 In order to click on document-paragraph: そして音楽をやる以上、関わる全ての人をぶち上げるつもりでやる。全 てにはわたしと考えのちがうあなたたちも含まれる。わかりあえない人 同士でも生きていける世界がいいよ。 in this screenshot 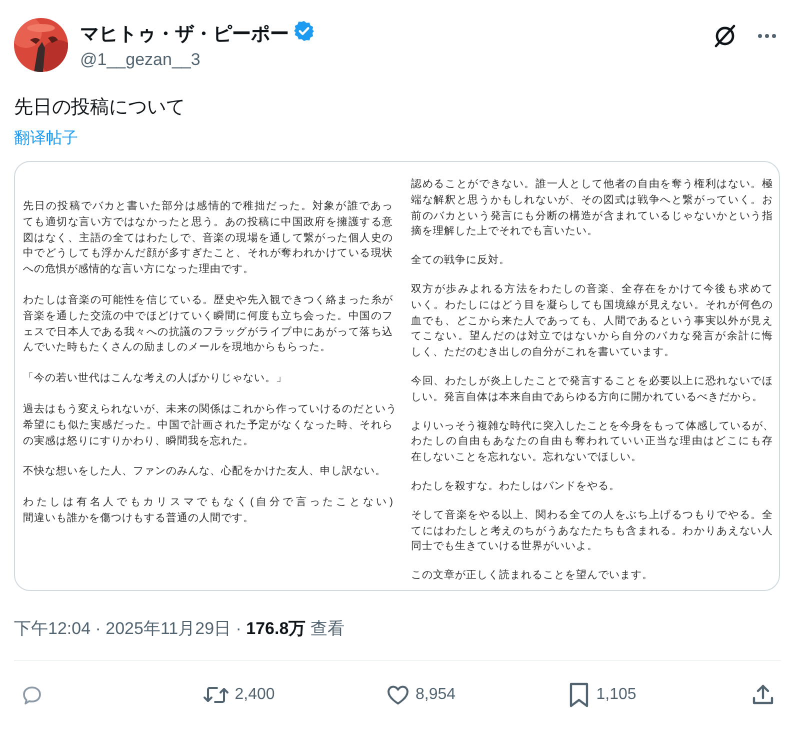, I will do `click(592, 531)`.